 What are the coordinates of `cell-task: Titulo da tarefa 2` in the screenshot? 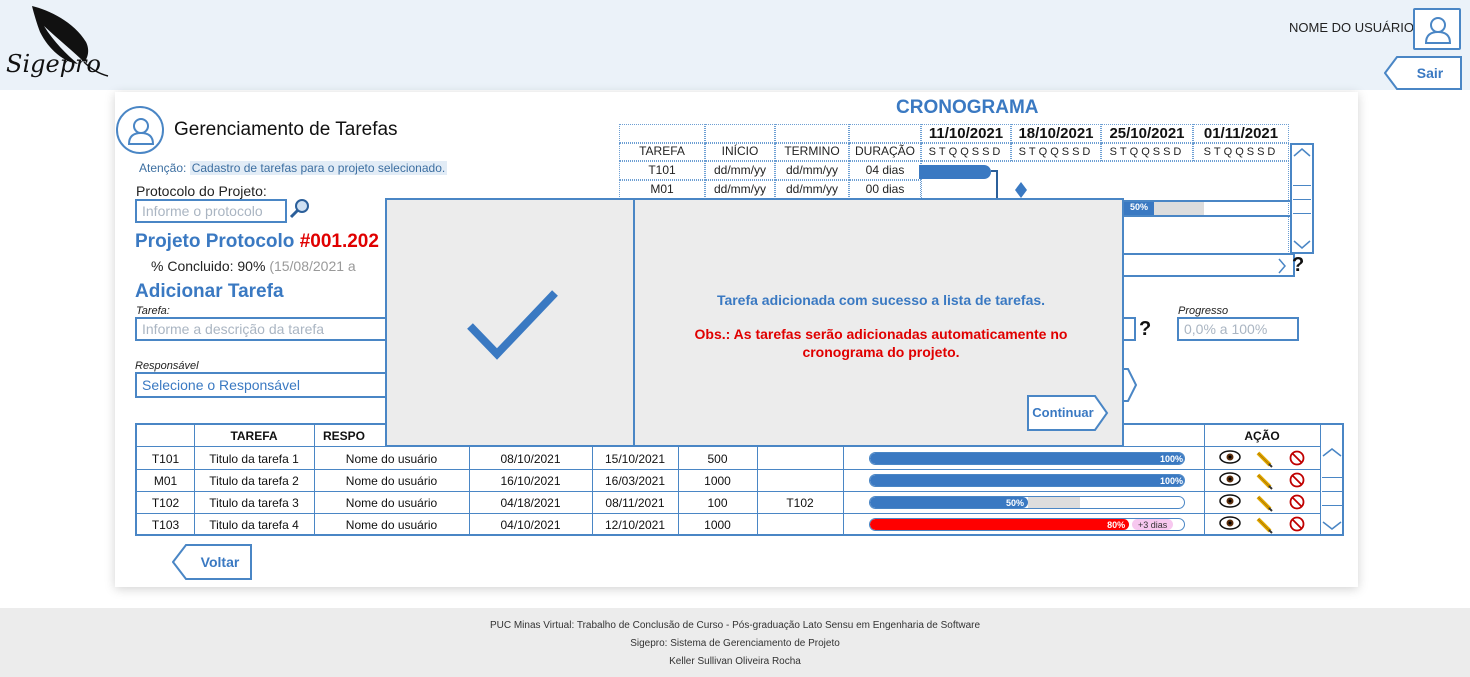 It's located at (254, 481).